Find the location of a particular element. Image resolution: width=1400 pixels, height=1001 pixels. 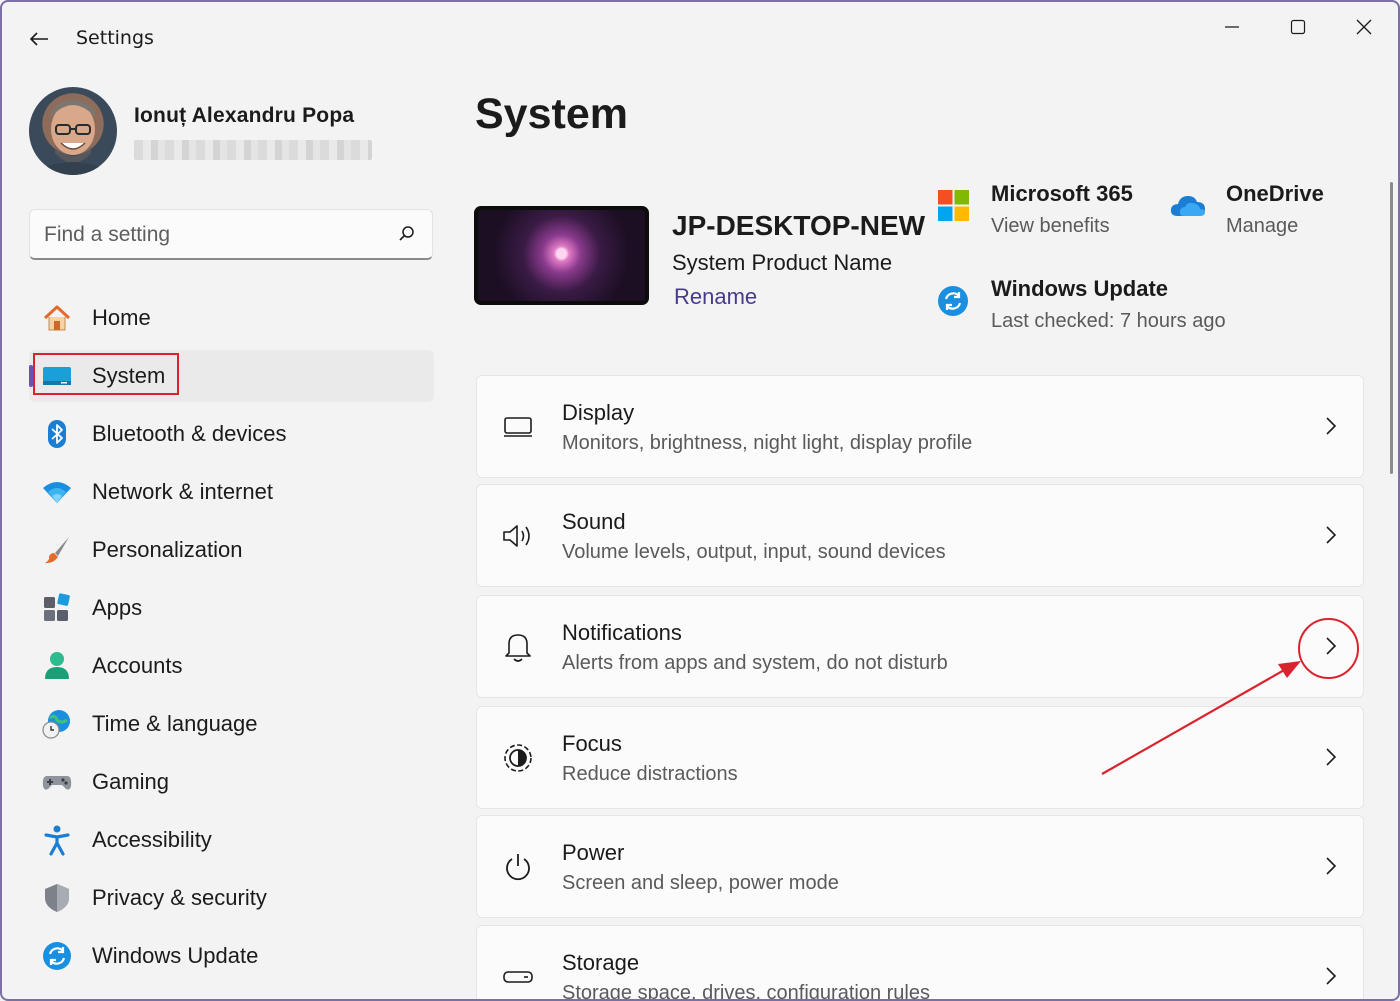

card-title: Focus is located at coordinates (592, 743).